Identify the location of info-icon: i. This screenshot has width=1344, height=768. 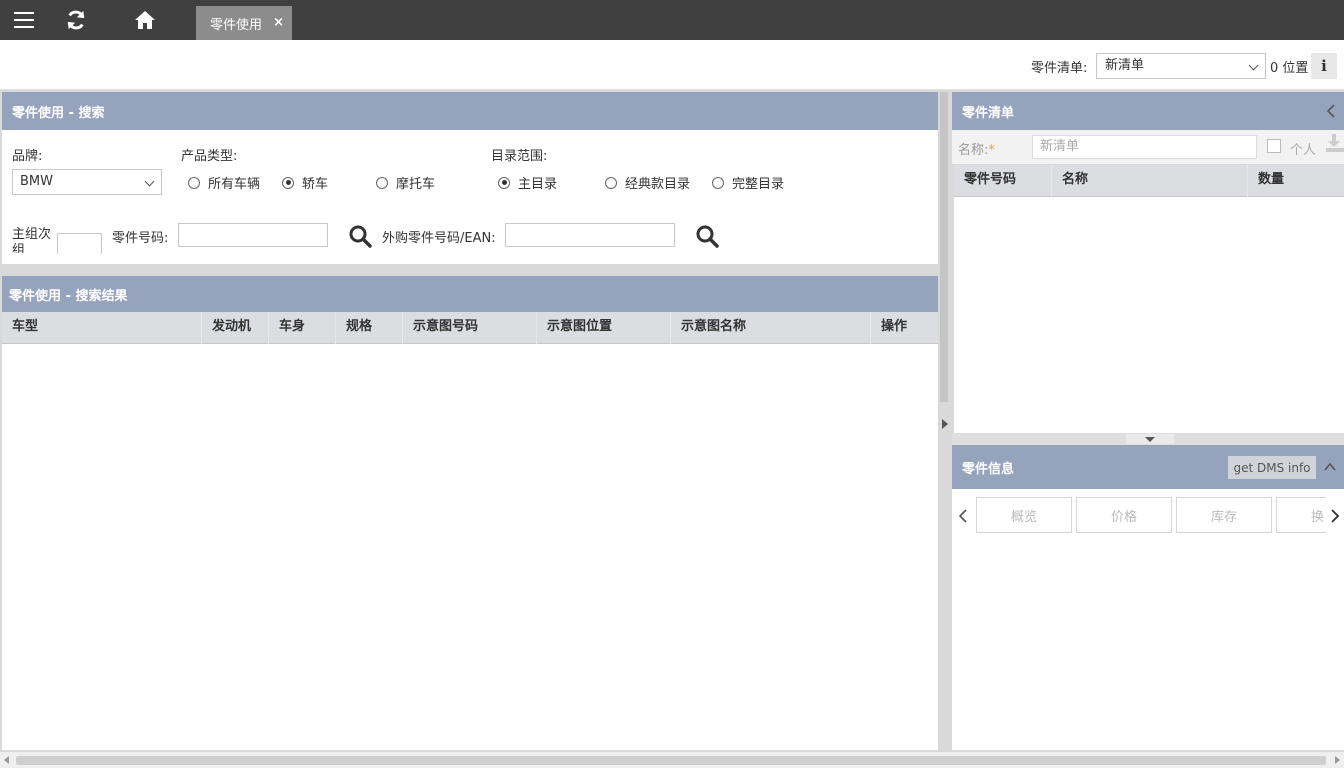
(1324, 66).